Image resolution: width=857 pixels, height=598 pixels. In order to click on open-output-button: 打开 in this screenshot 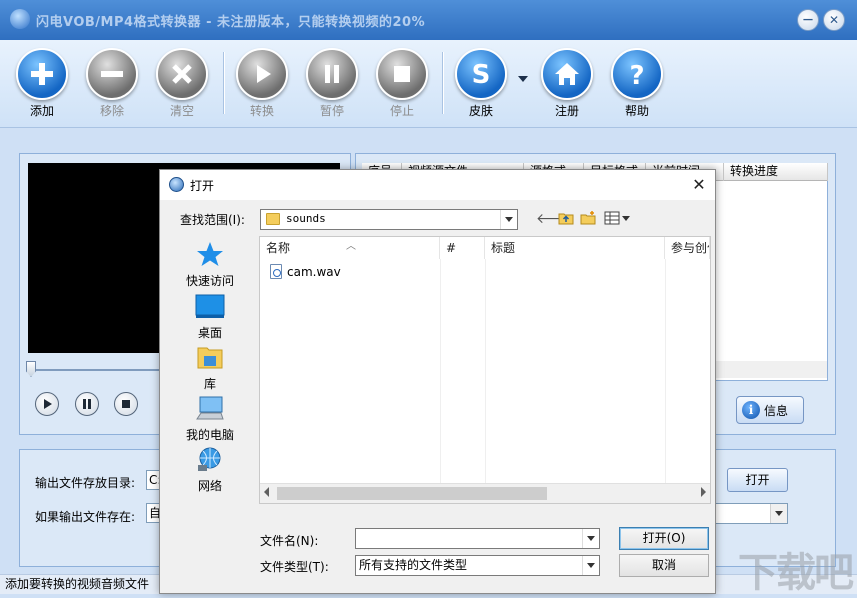, I will do `click(757, 480)`.